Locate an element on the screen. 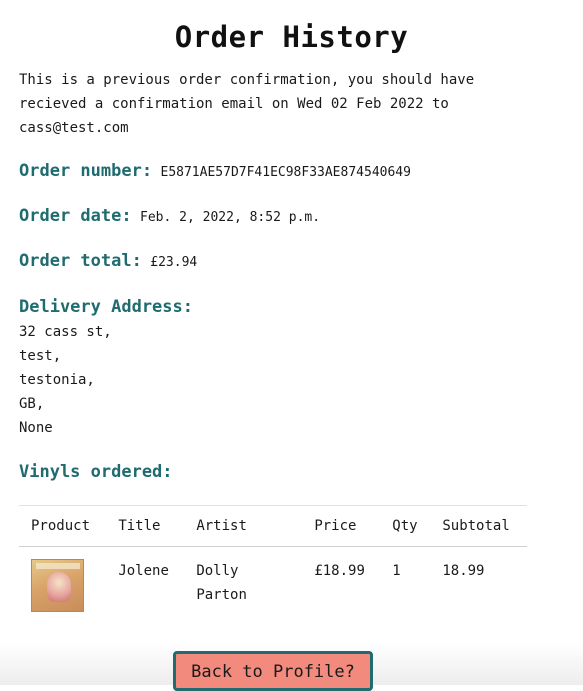 This screenshot has width=583, height=691. vinyls-ordered-heading: Vinyls ordered: is located at coordinates (96, 472).